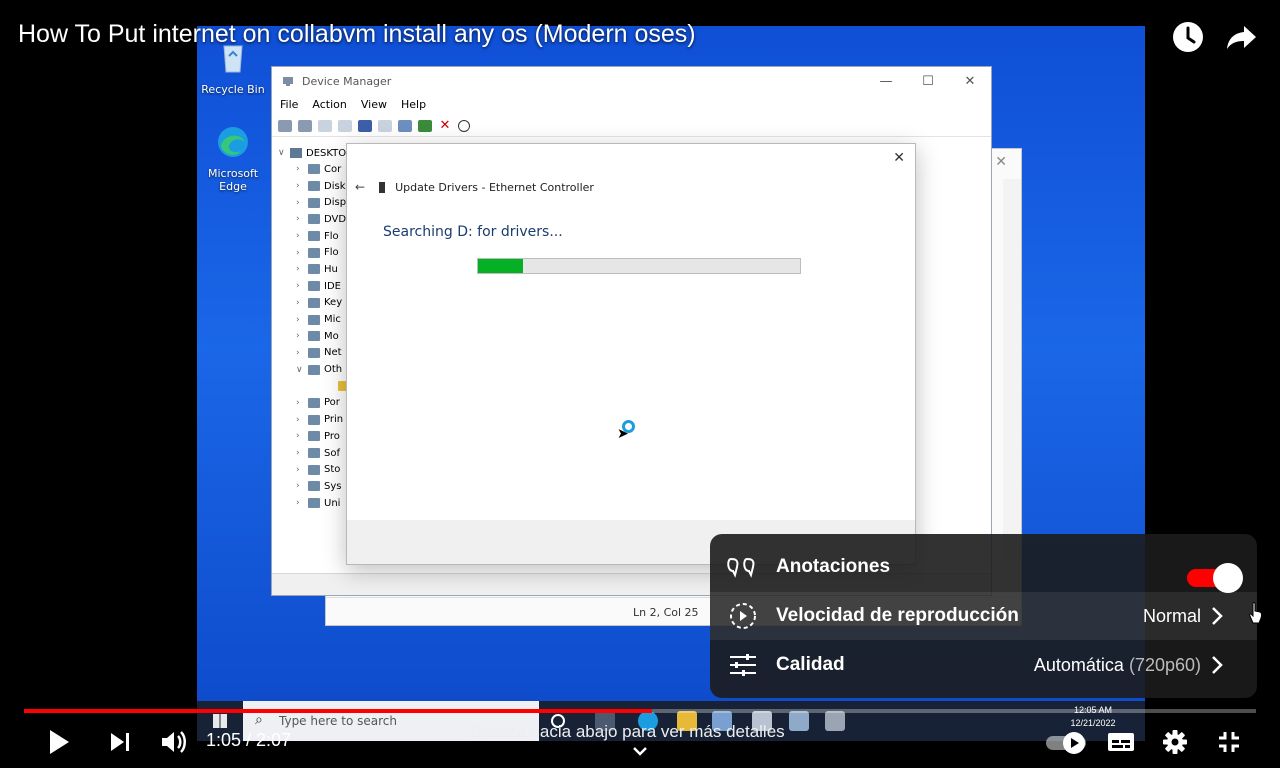  Describe the element at coordinates (365, 125) in the screenshot. I see `help-icon` at that location.